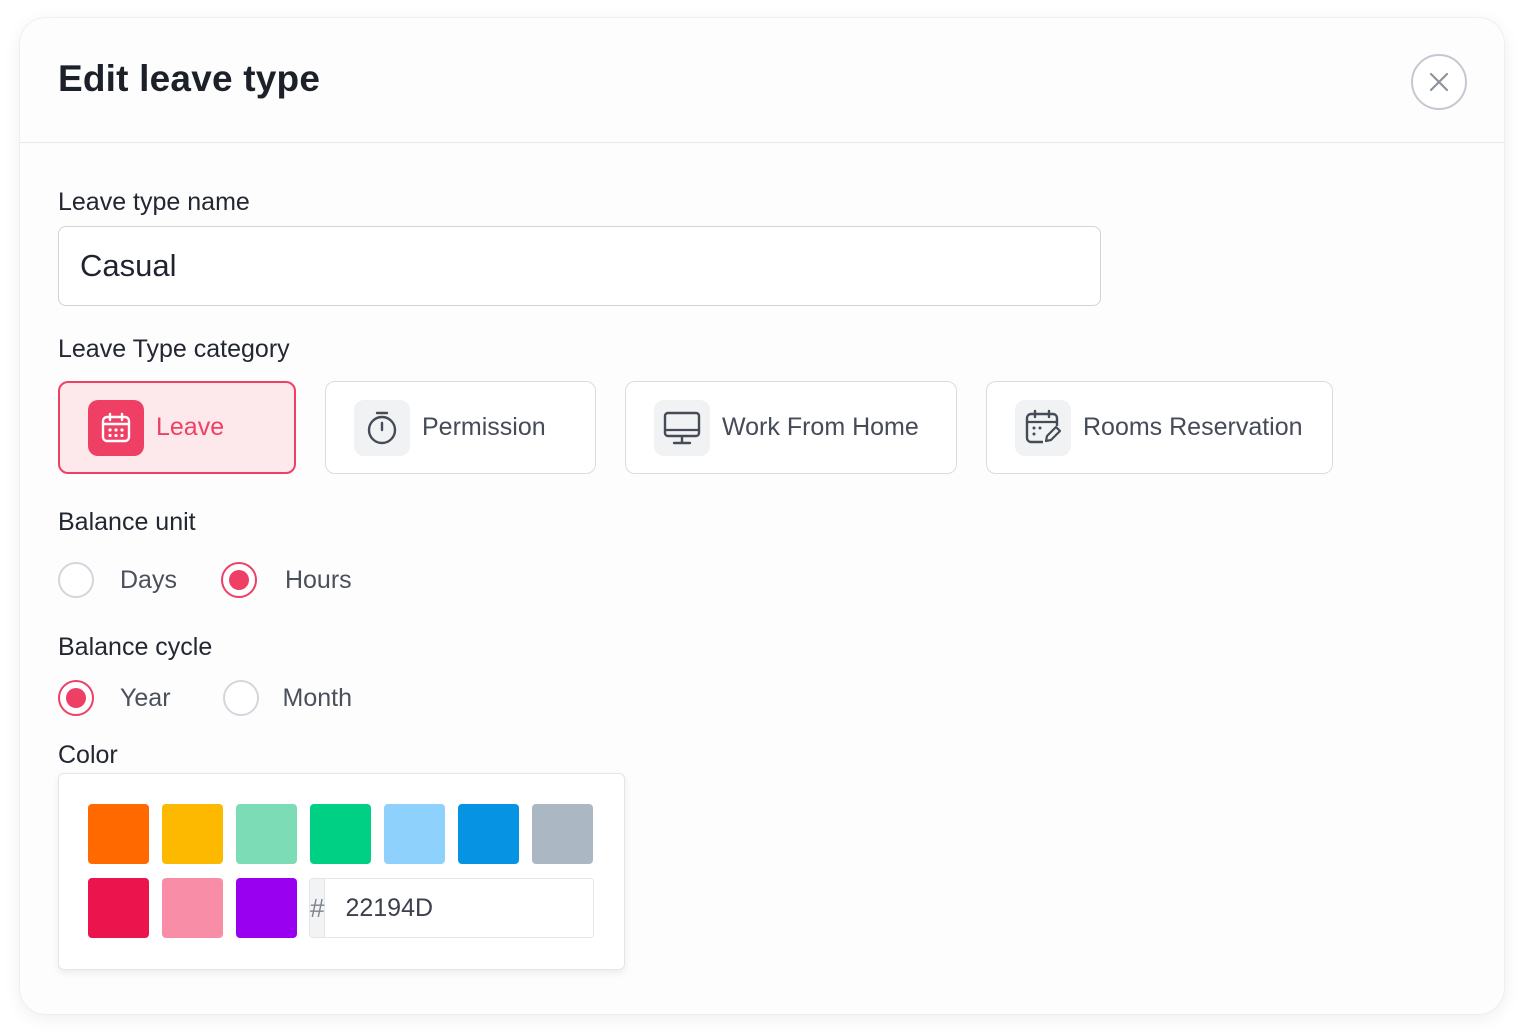 The image size is (1523, 1033). I want to click on monitor-icon, so click(682, 427).